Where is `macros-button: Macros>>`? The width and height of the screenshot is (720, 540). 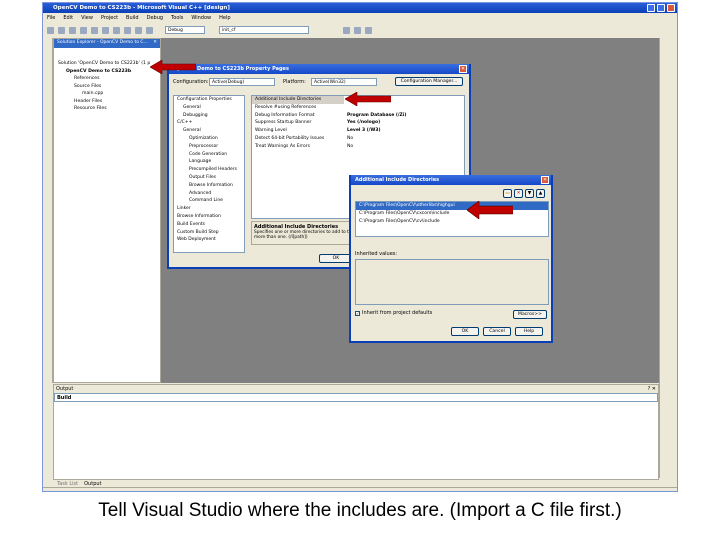 macros-button: Macros>> is located at coordinates (530, 314).